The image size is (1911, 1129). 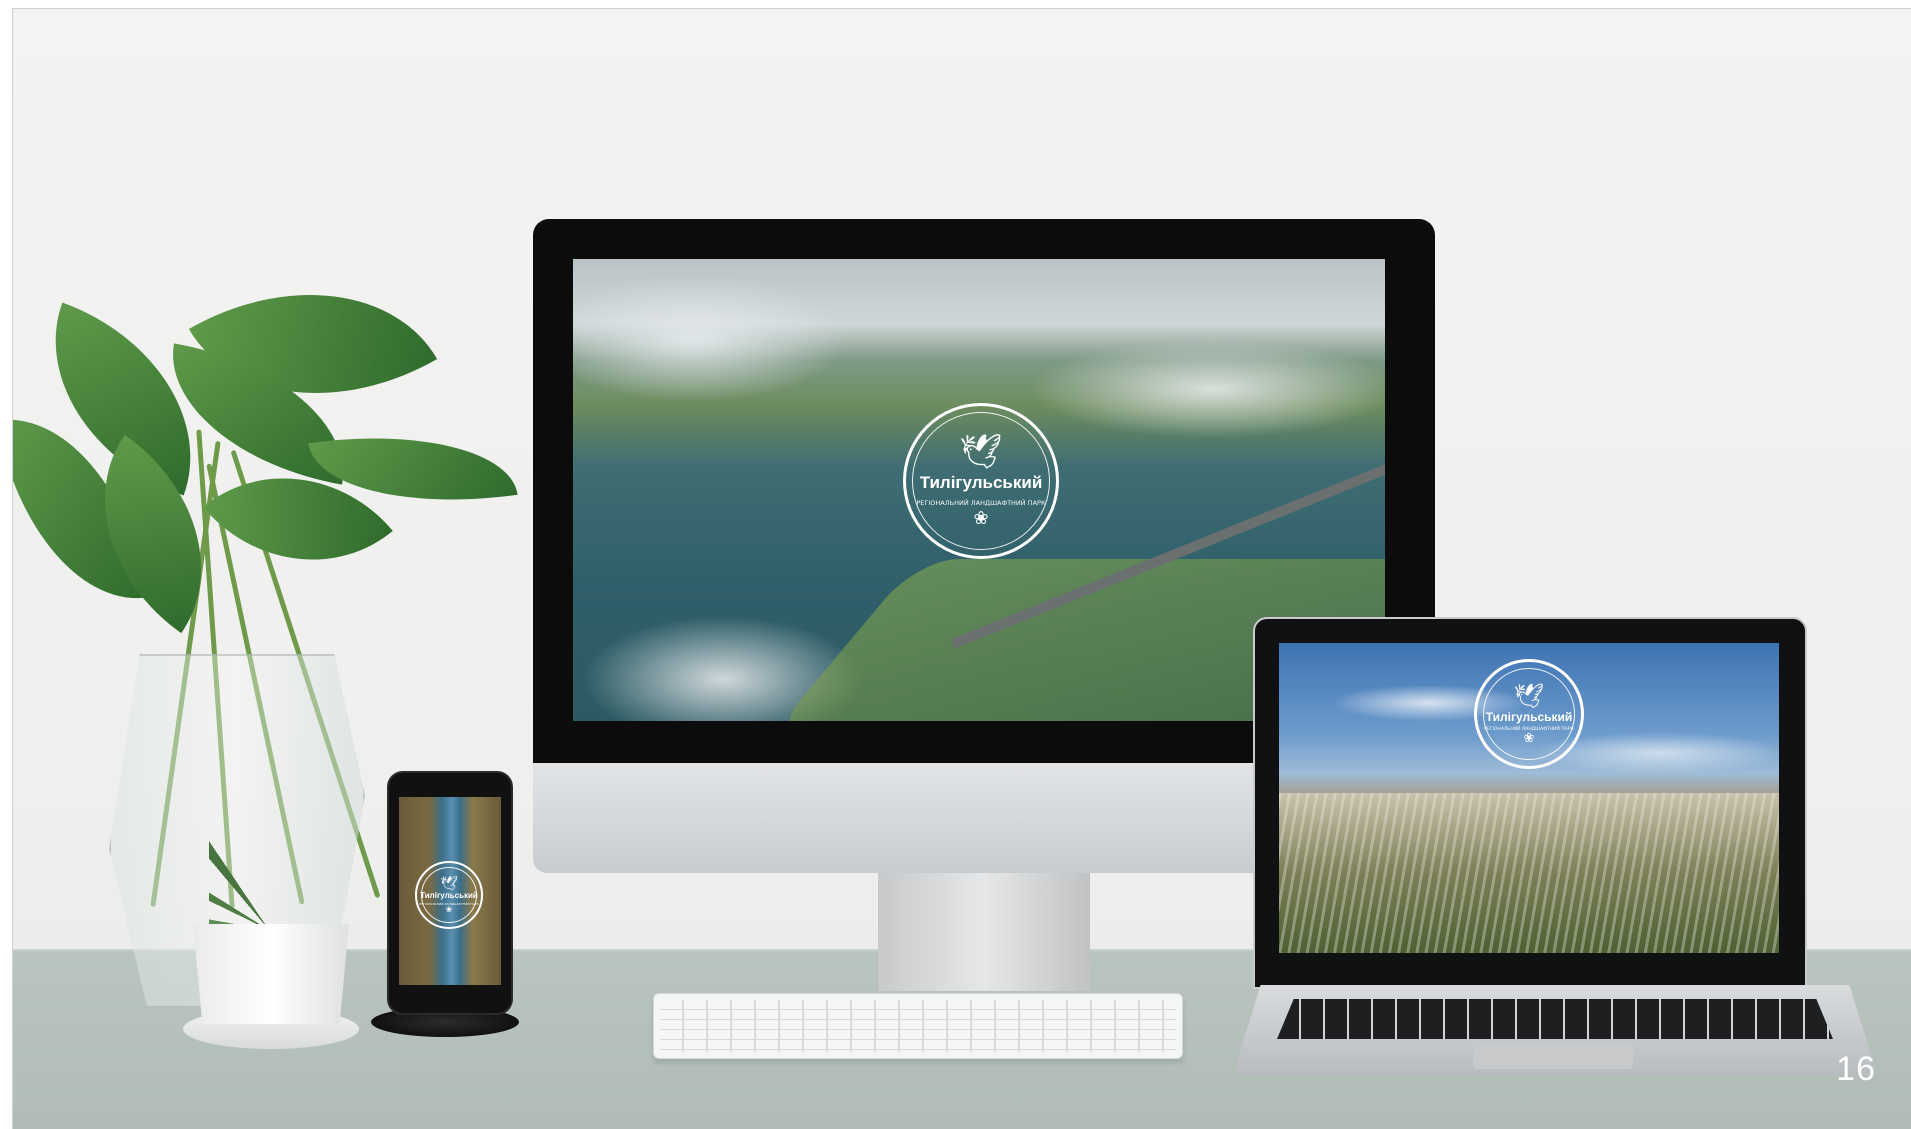 I want to click on white-pot, so click(x=271, y=974).